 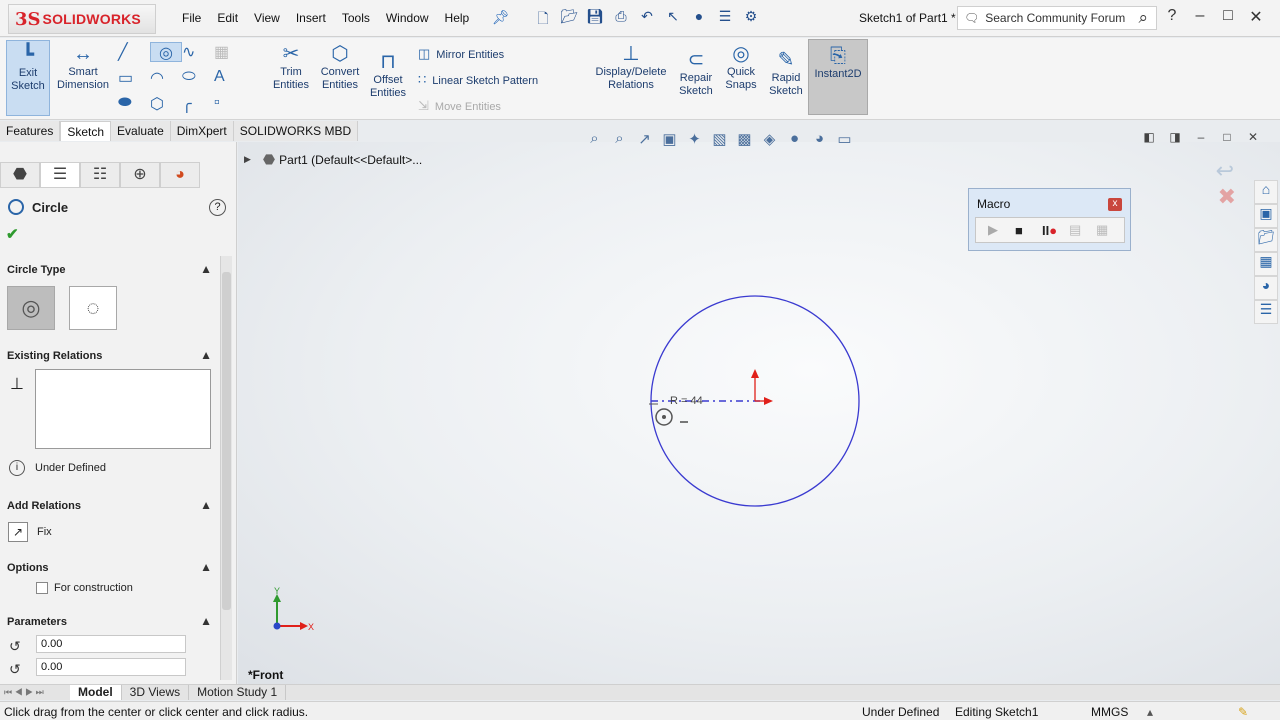 What do you see at coordinates (31, 308) in the screenshot?
I see `center-circle-type-button: ◎` at bounding box center [31, 308].